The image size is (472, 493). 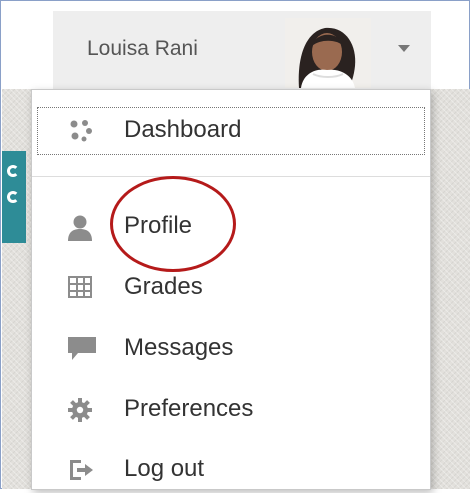 I want to click on menu-item-messages: Messages, so click(x=231, y=349).